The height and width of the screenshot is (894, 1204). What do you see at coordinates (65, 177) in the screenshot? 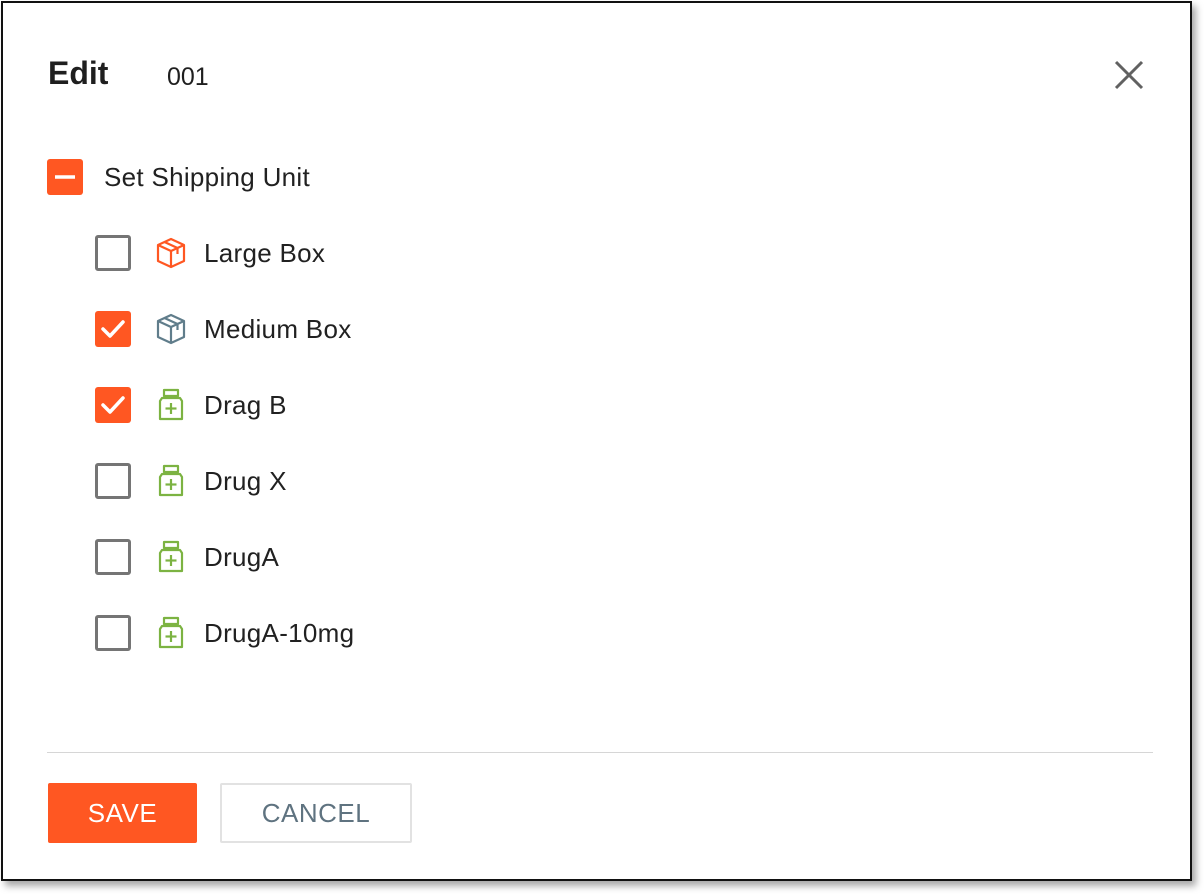
I see `set-shipping-unit-checkbox` at bounding box center [65, 177].